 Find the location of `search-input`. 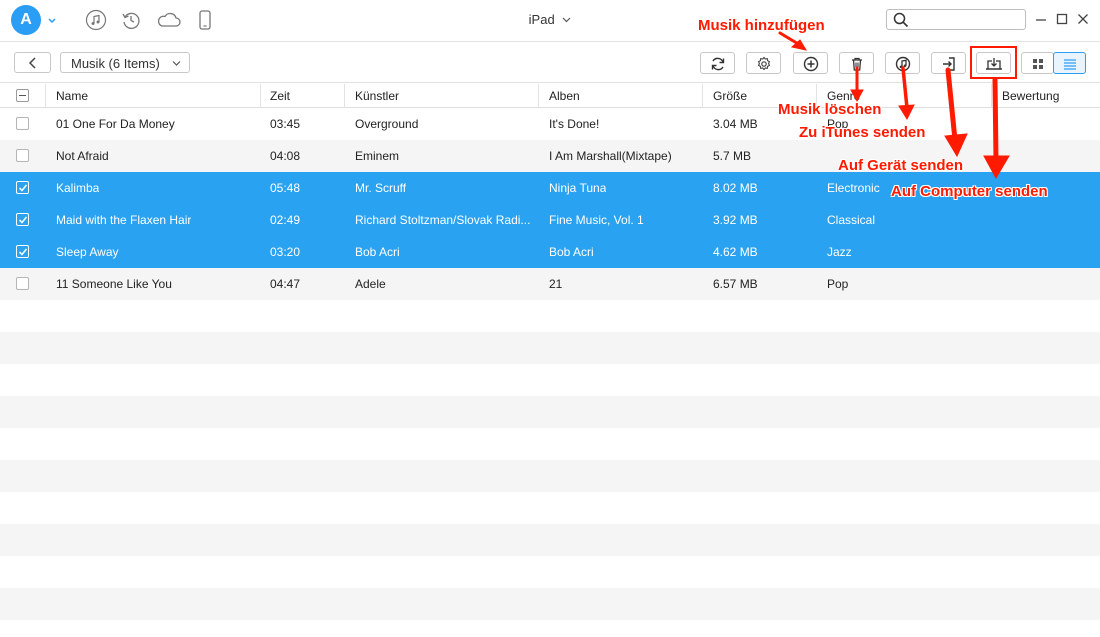

search-input is located at coordinates (967, 19).